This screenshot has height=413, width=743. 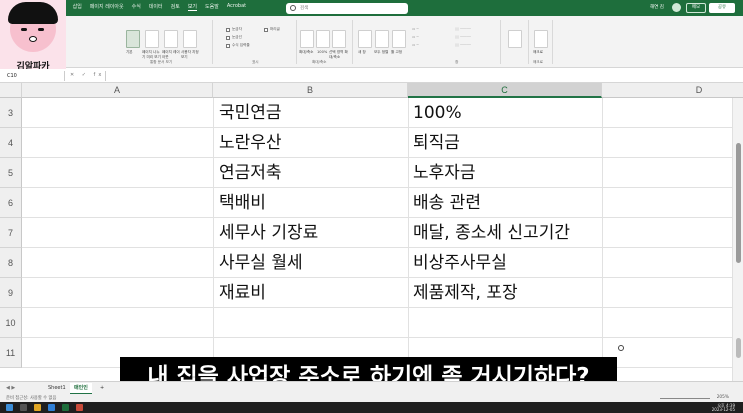 What do you see at coordinates (505, 90) in the screenshot?
I see `column-header-c: C` at bounding box center [505, 90].